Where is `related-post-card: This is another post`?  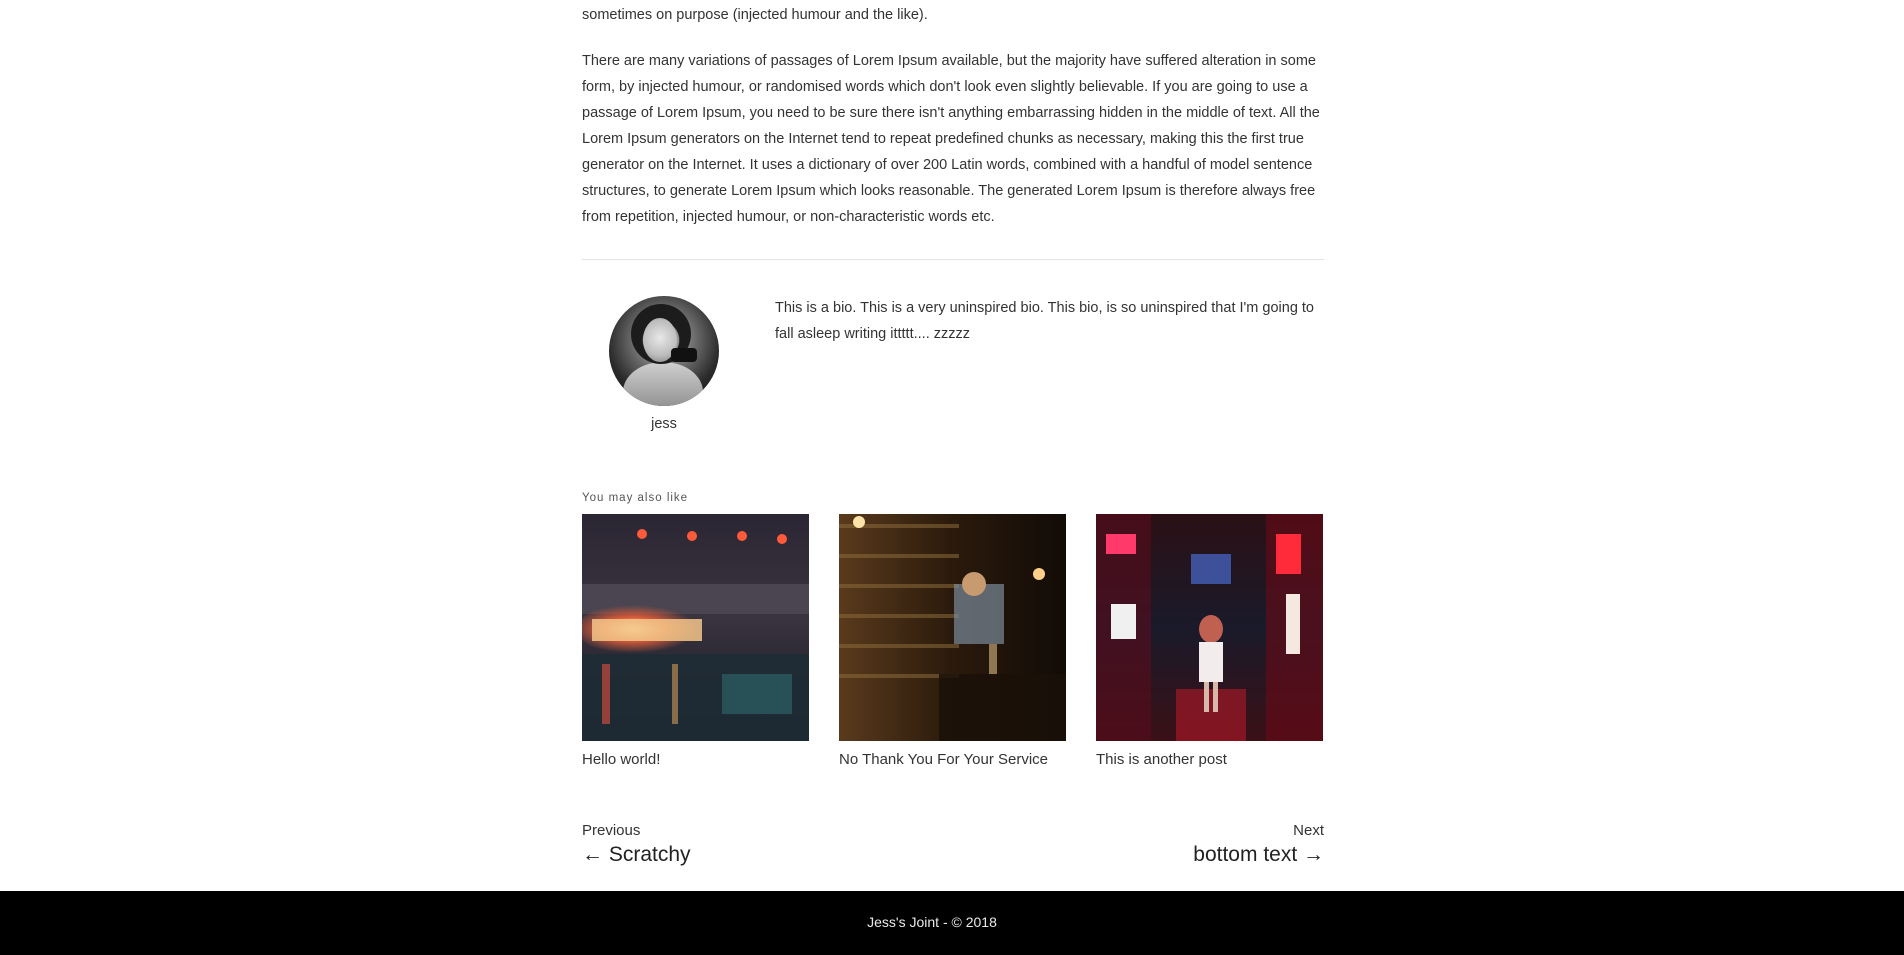 related-post-card: This is another post is located at coordinates (1209, 641).